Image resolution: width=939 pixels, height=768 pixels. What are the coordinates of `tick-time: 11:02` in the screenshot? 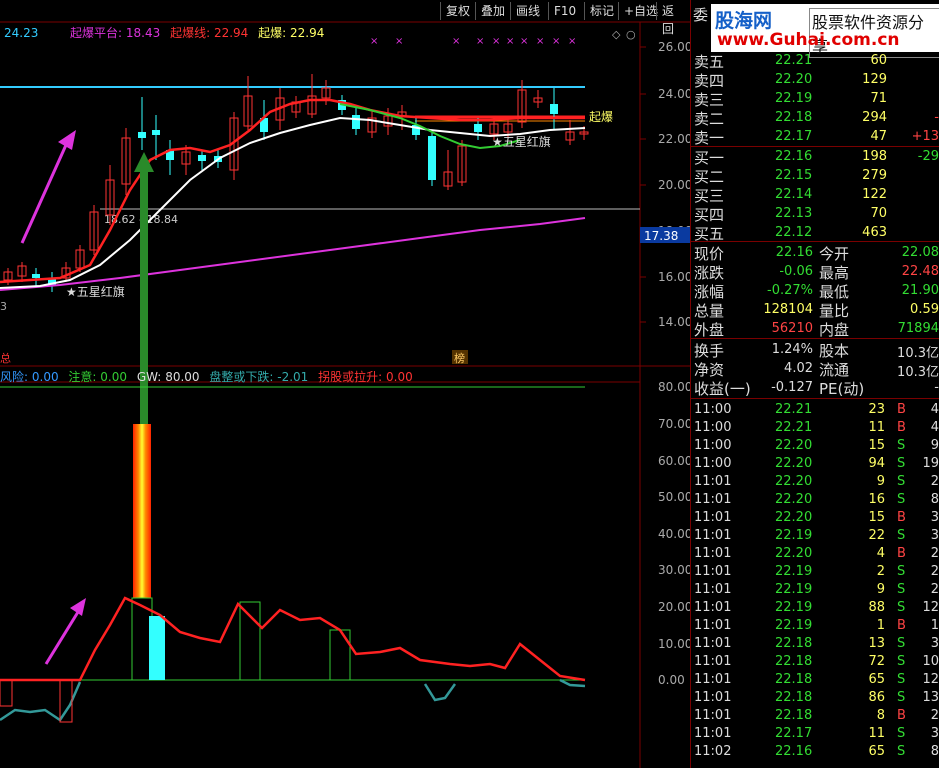 It's located at (713, 751).